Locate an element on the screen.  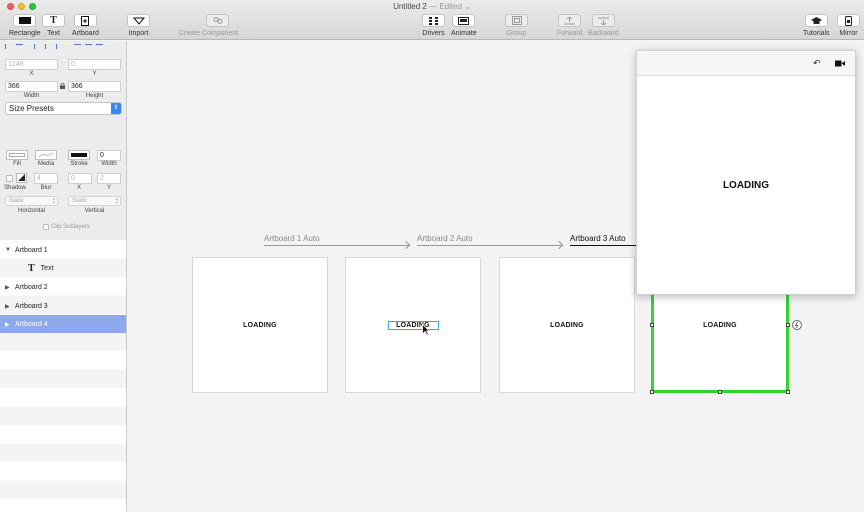
artboard-tool: Artboard is located at coordinates (85, 25).